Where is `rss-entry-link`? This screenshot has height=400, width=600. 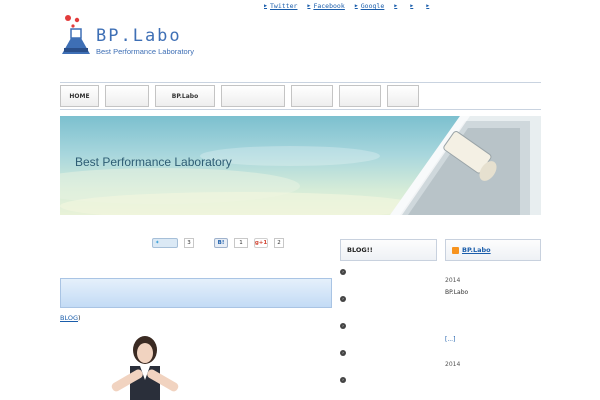 rss-entry-link is located at coordinates (493, 270).